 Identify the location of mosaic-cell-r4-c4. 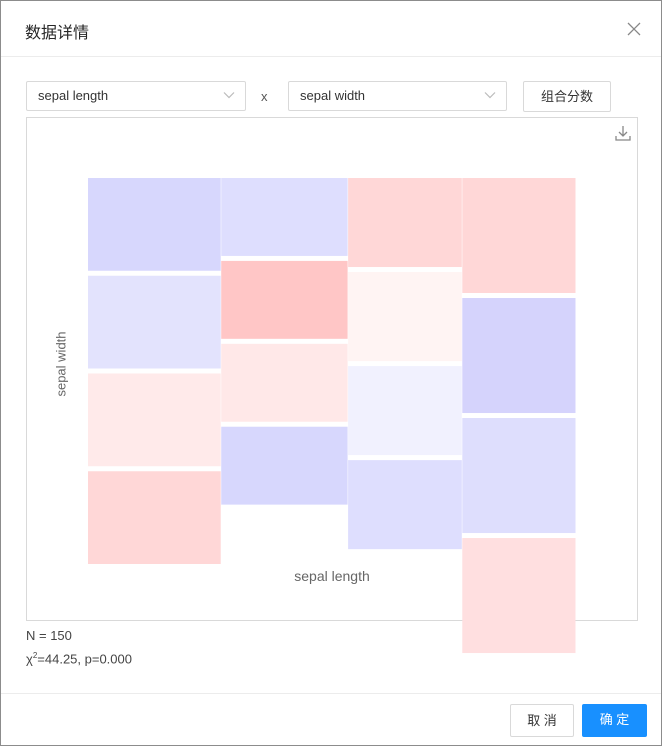
(519, 596).